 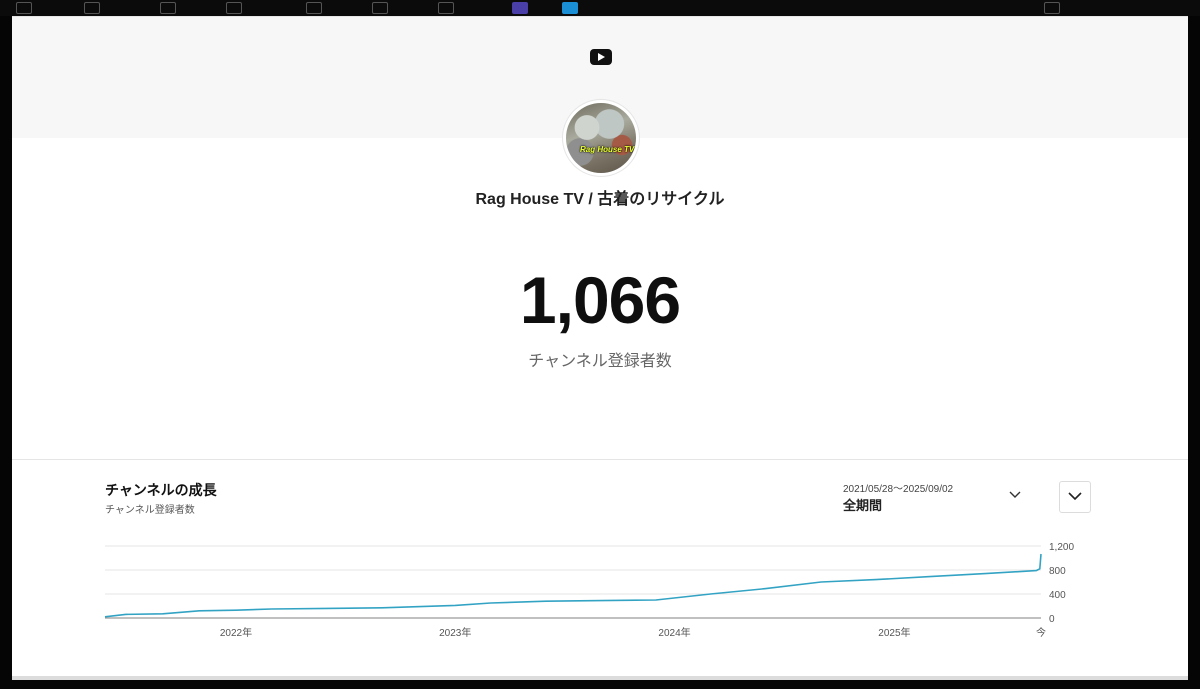 What do you see at coordinates (1057, 595) in the screenshot?
I see `y-tick-label: 400` at bounding box center [1057, 595].